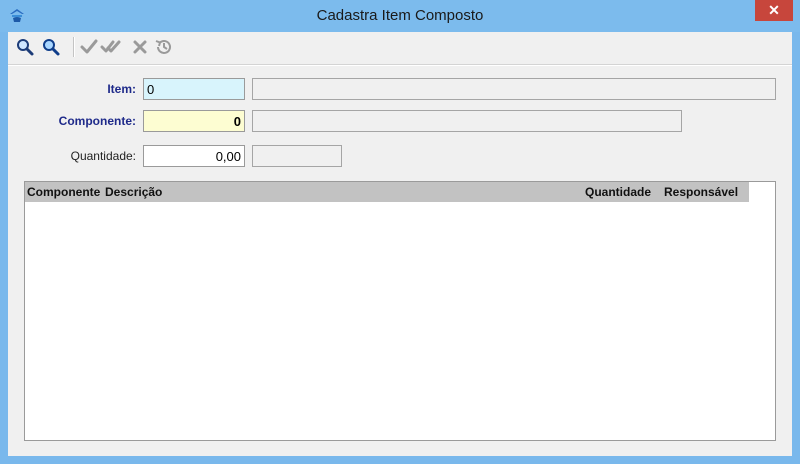  I want to click on item-description-field, so click(514, 89).